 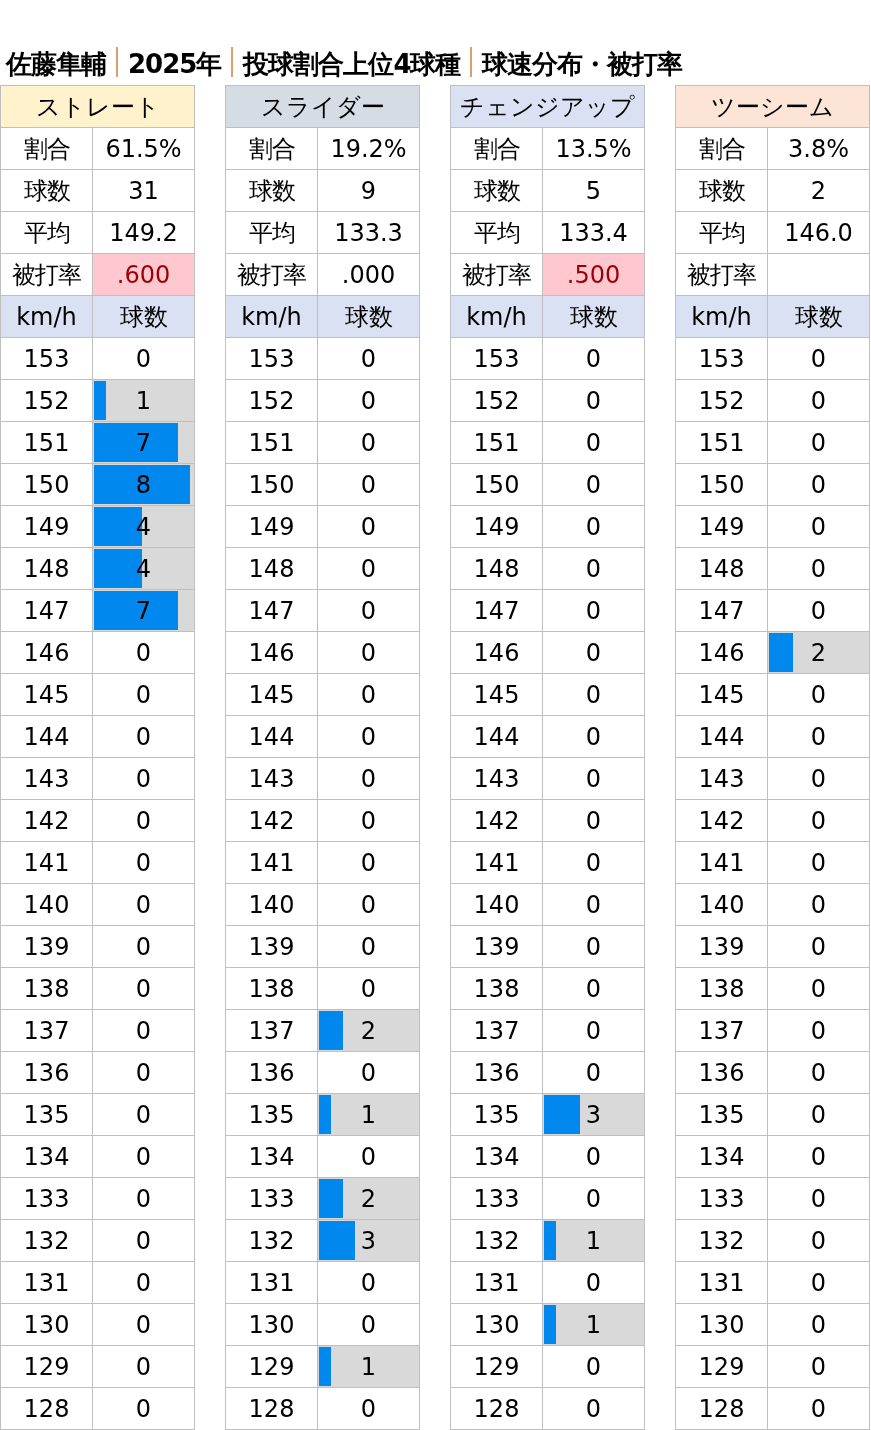 I want to click on speed-cell: 133, so click(x=271, y=1198).